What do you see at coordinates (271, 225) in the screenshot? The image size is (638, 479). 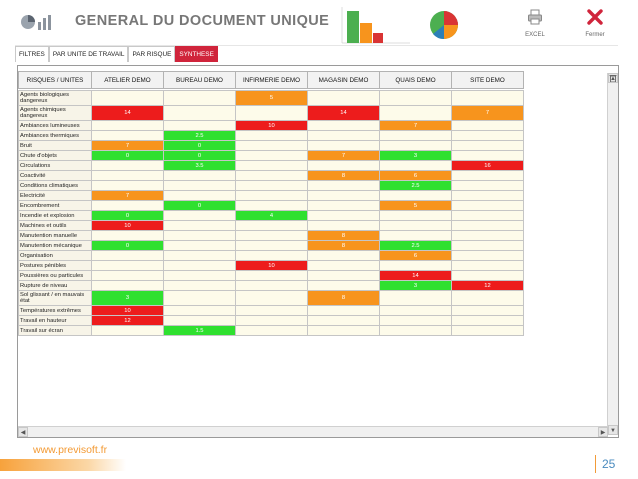 I see `table-row: Machines et outils 10` at bounding box center [271, 225].